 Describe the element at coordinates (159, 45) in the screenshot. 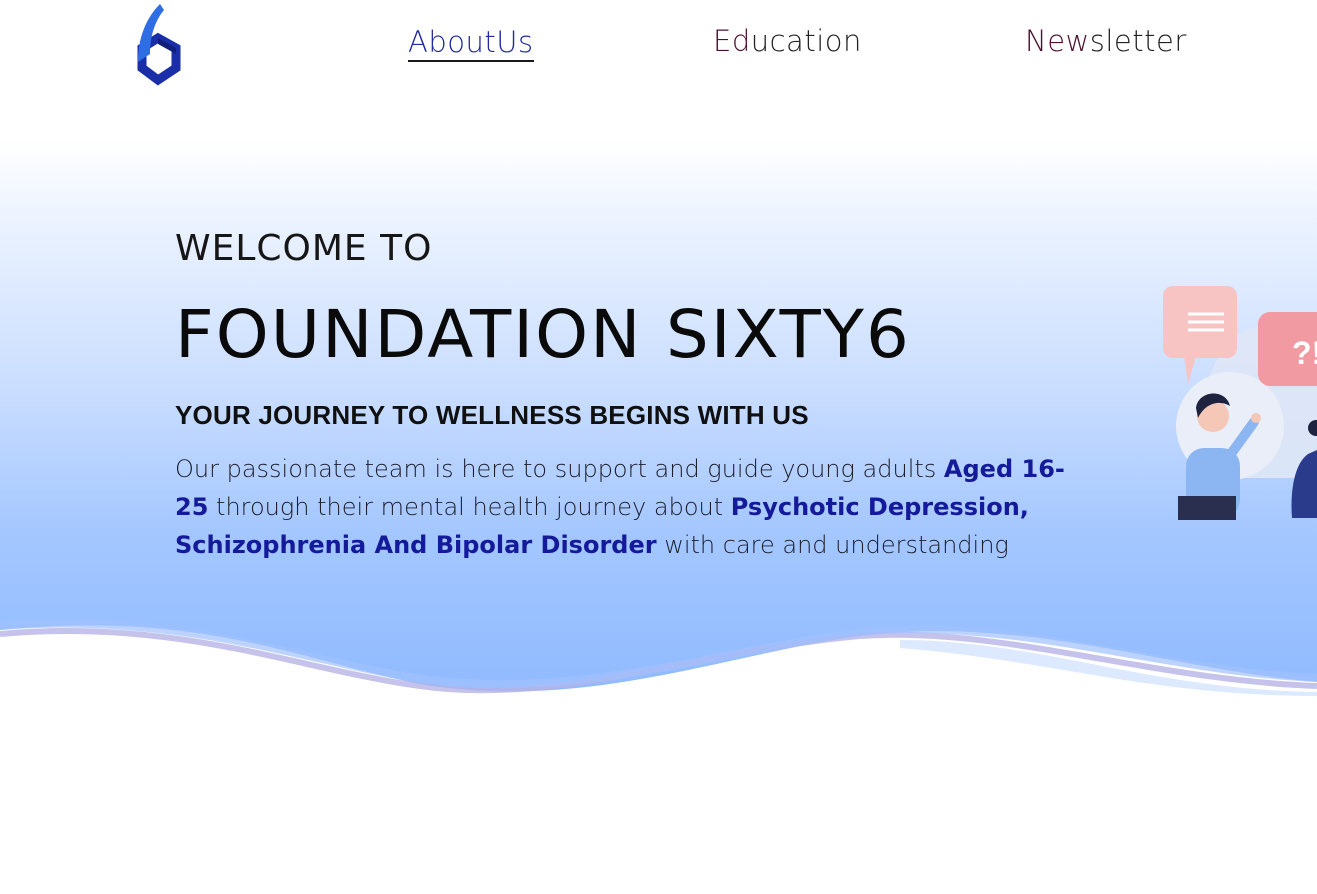

I see `foundation-sixty6-logo` at that location.